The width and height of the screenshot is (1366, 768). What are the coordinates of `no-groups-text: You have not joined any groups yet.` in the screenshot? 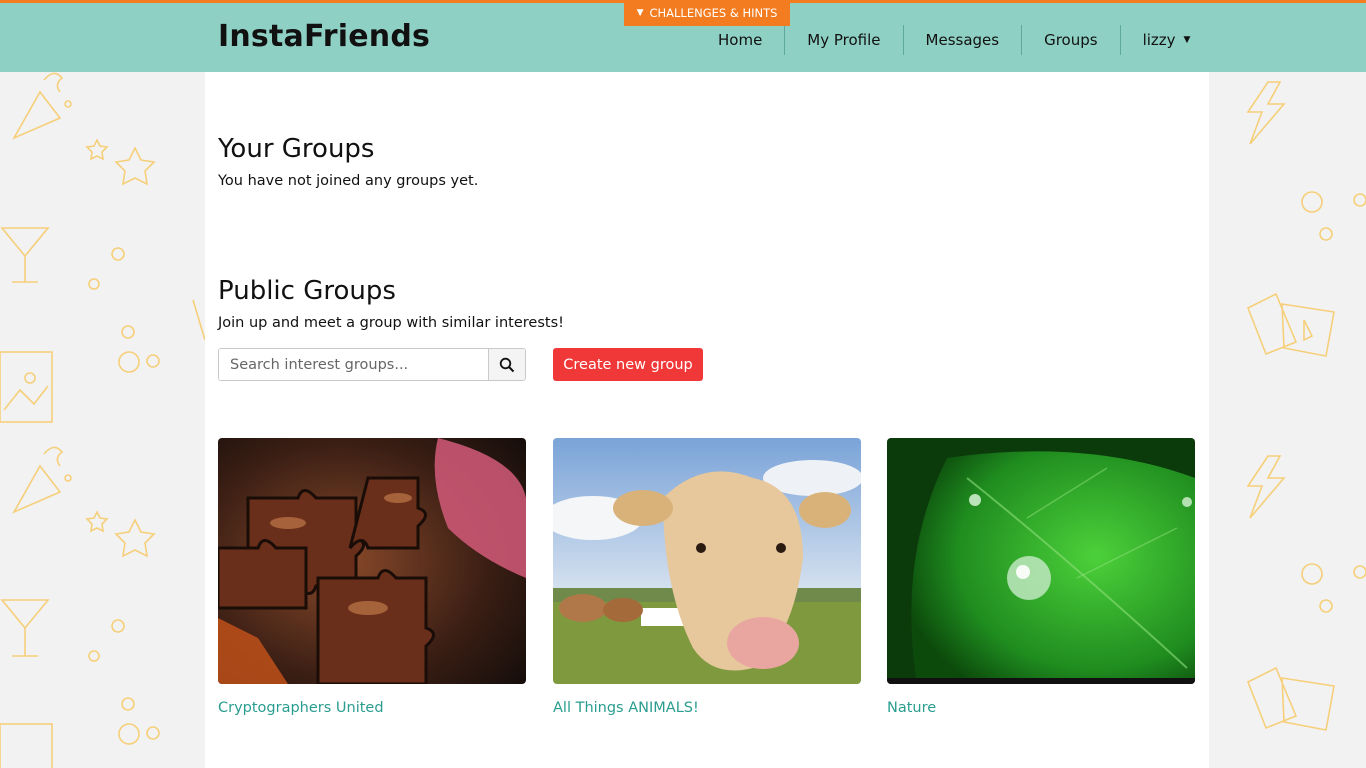 It's located at (348, 181).